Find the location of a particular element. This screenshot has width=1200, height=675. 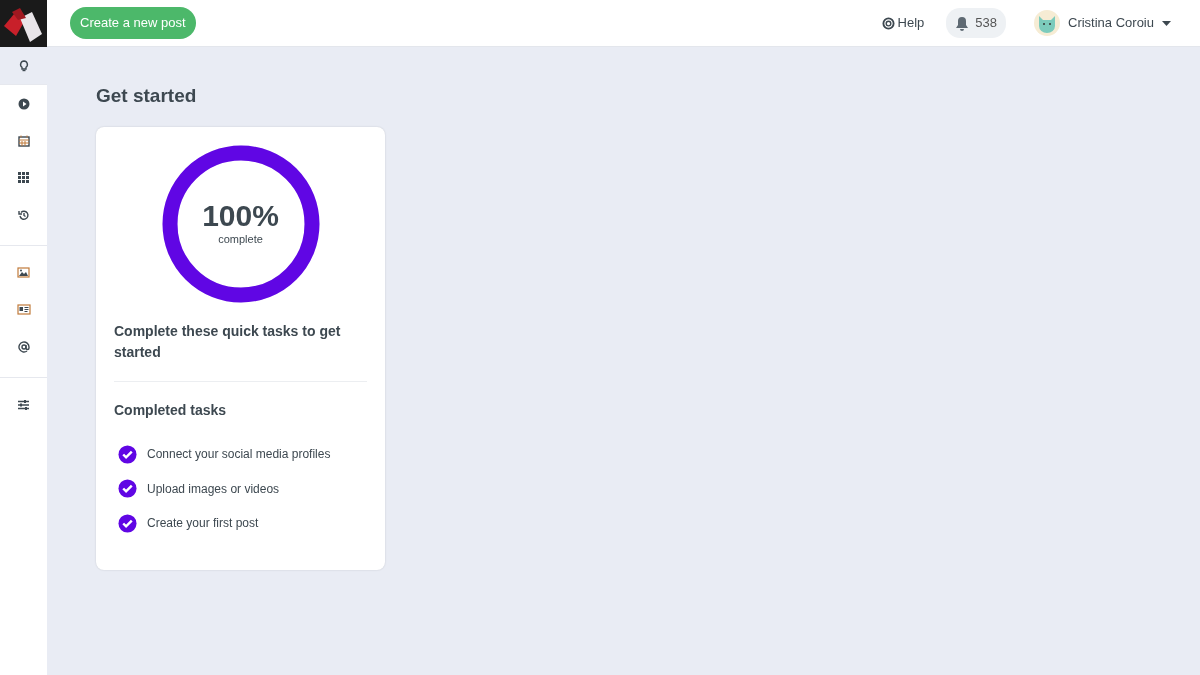

help-link: Help is located at coordinates (903, 23).